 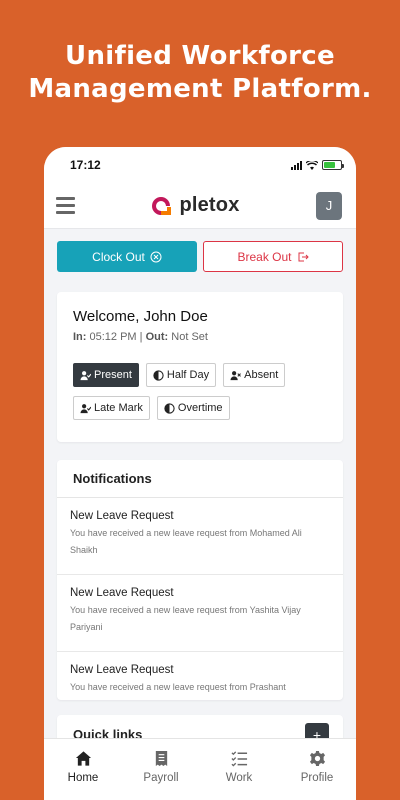 I want to click on in-time: 05:12 PM, so click(x=113, y=337).